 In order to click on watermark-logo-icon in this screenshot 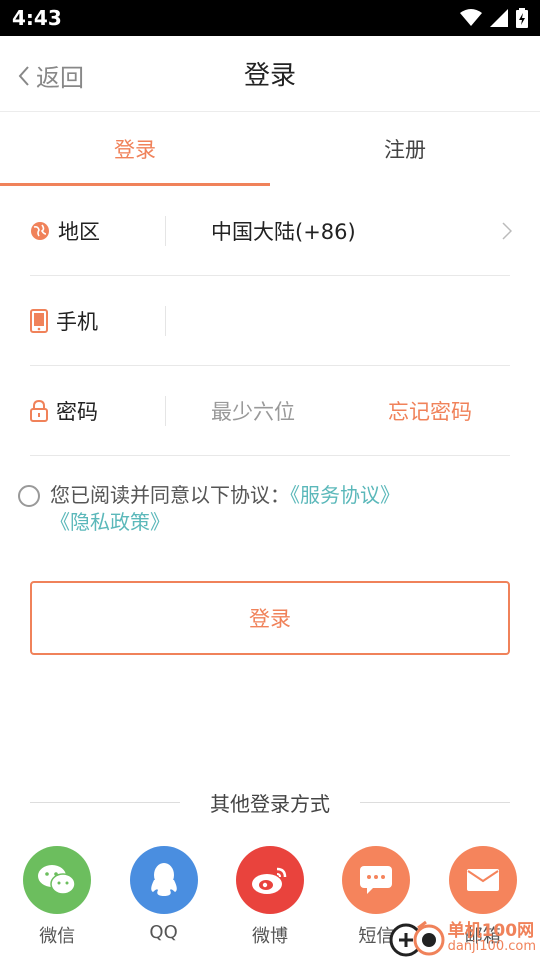, I will do `click(417, 938)`.